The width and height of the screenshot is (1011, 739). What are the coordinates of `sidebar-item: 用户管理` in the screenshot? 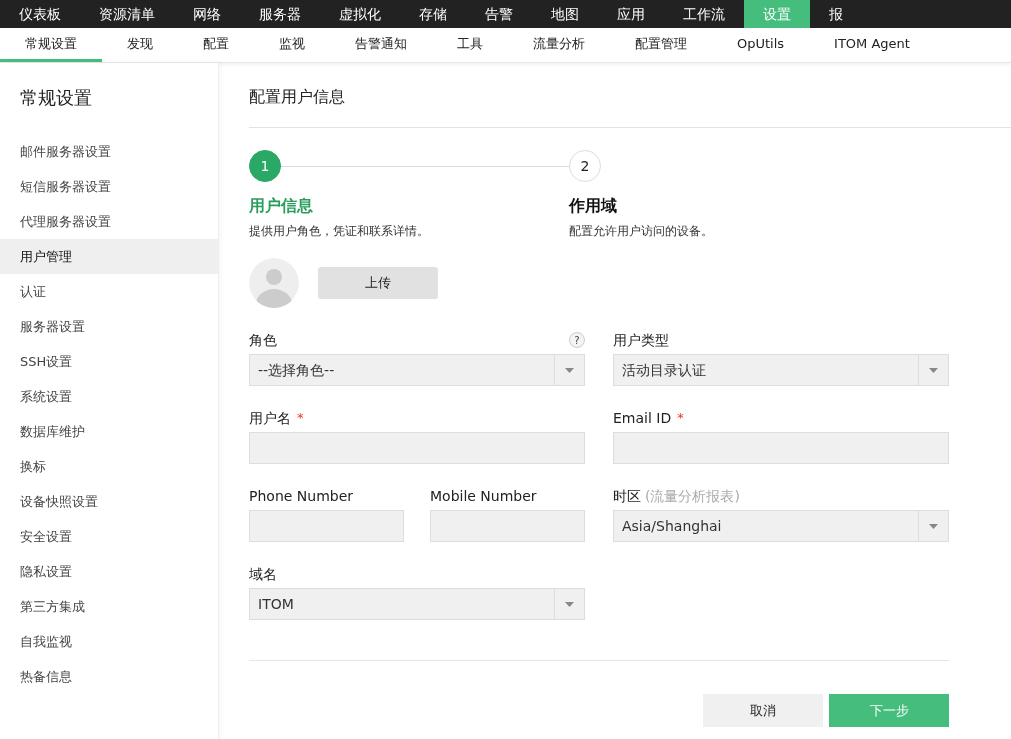 It's located at (109, 256).